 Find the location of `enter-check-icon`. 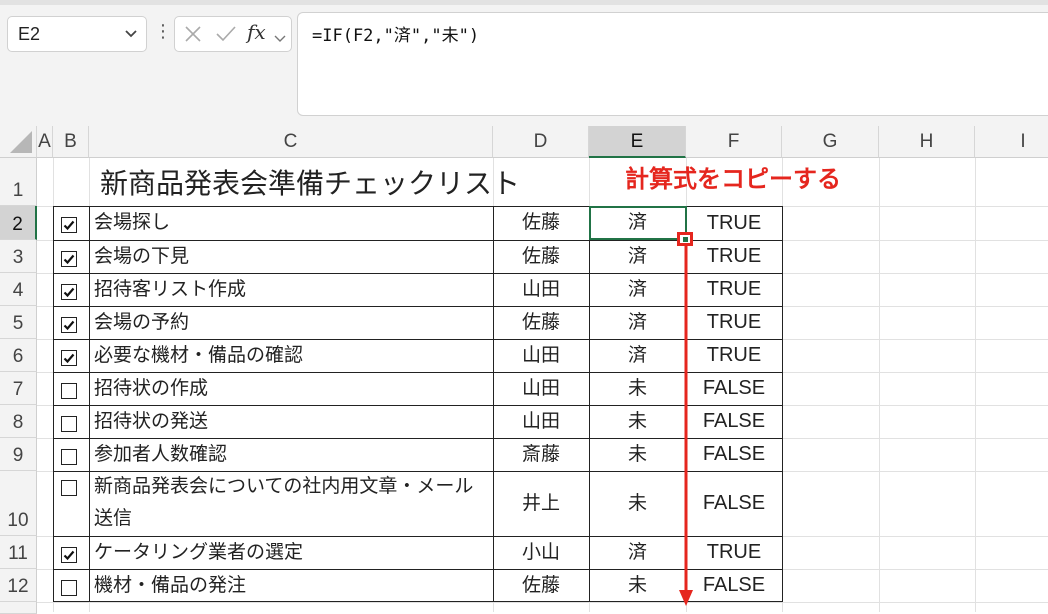

enter-check-icon is located at coordinates (226, 36).